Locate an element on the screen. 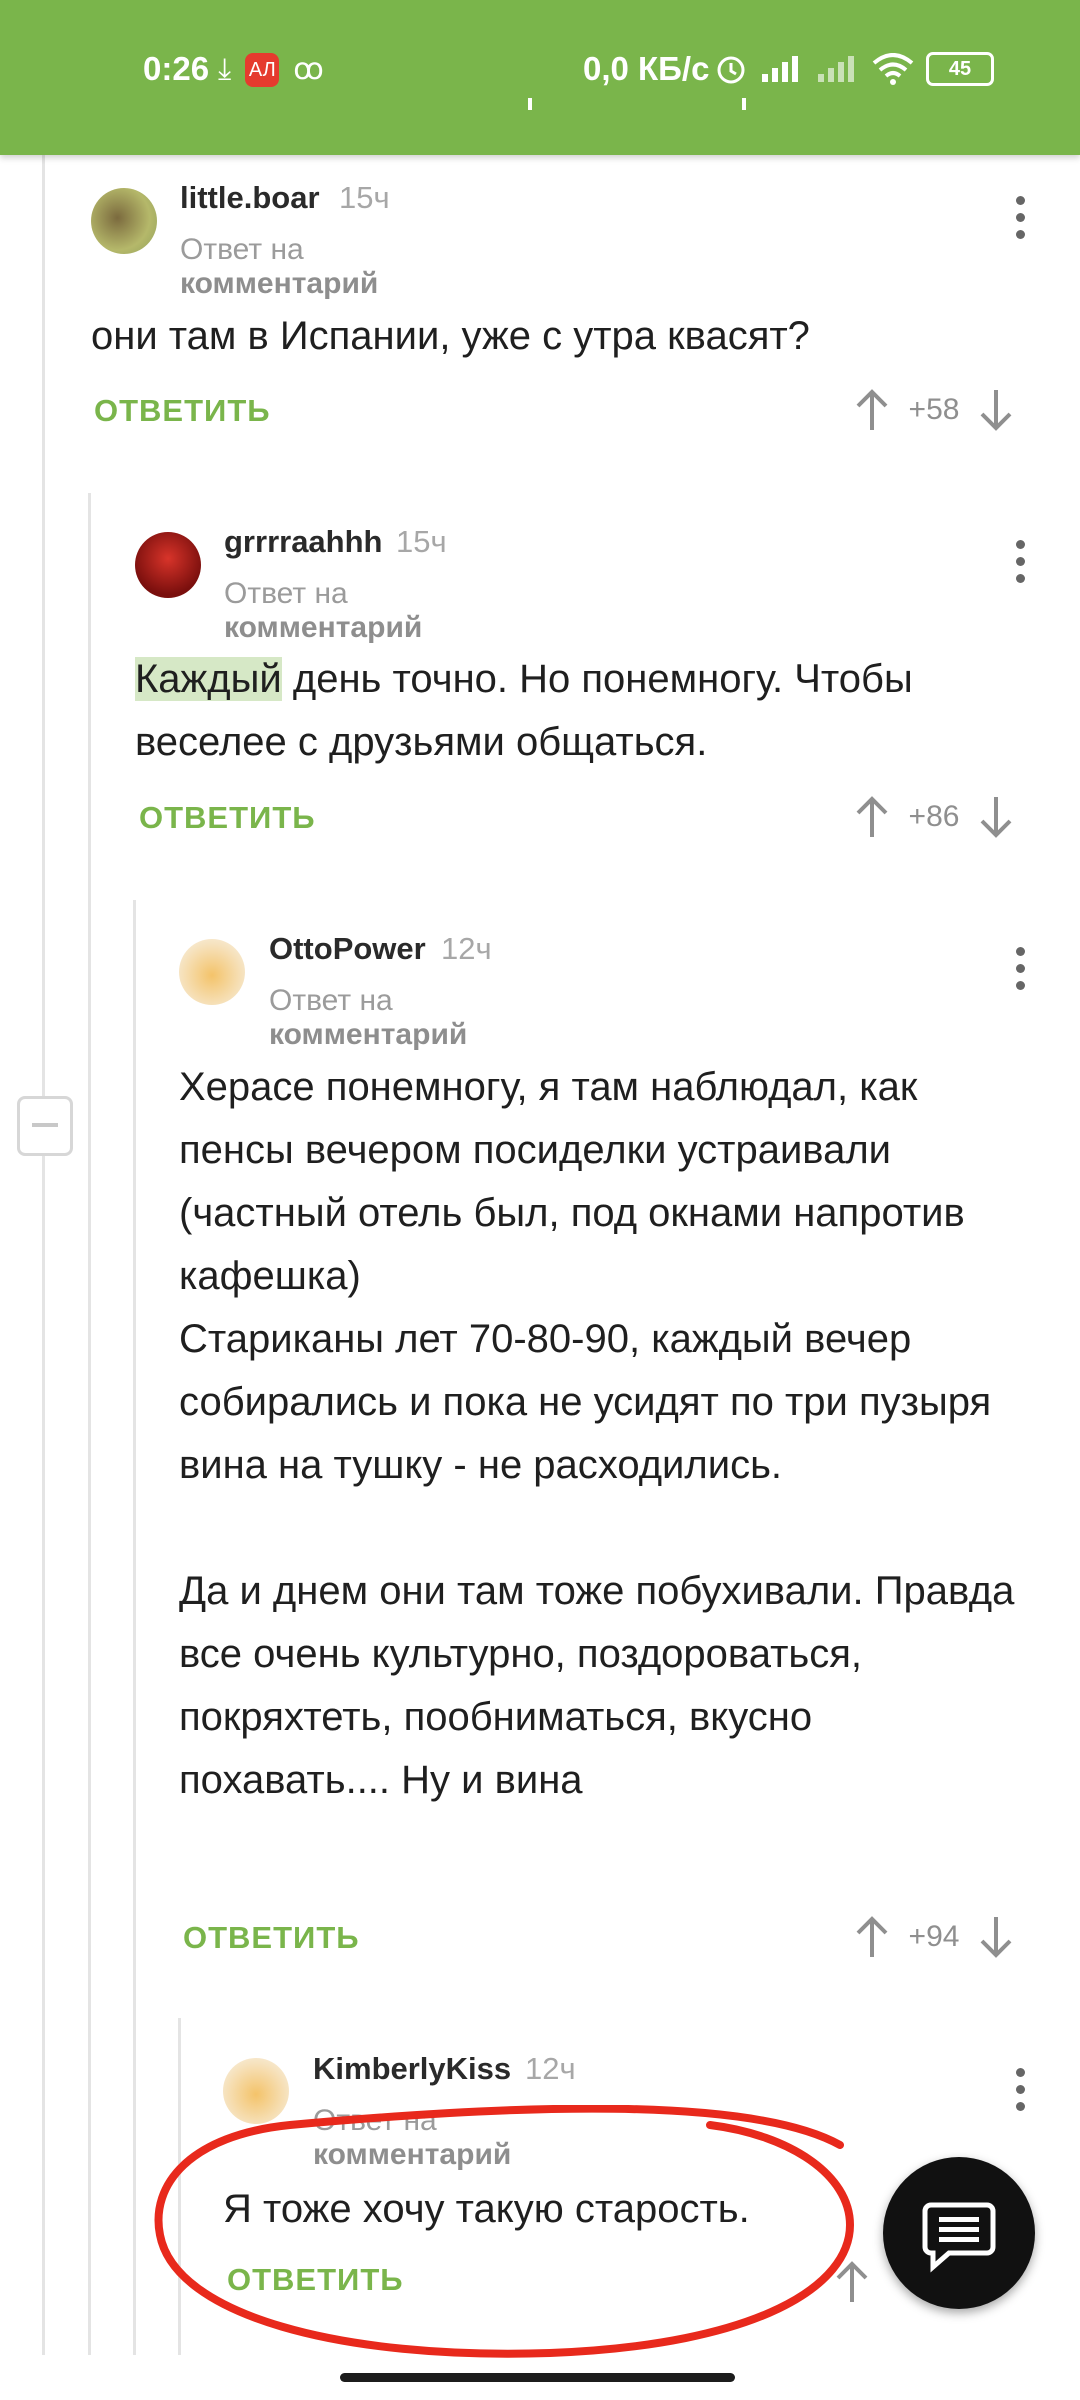 This screenshot has width=1080, height=2400. score: +94 is located at coordinates (934, 1936).